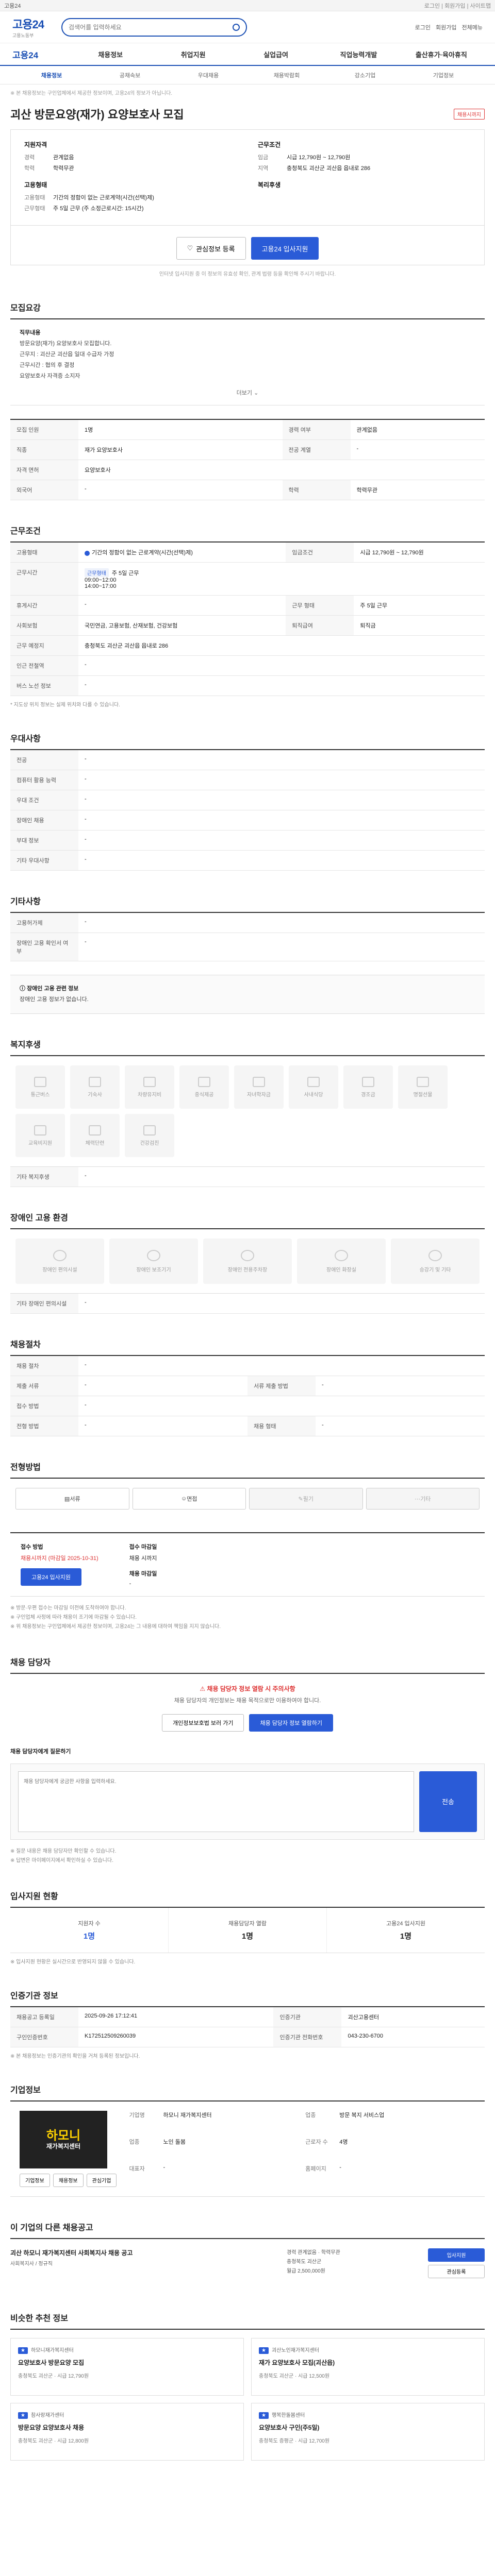 Image resolution: width=495 pixels, height=2576 pixels. What do you see at coordinates (456, 2255) in the screenshot?
I see `related-apply-button: 입사지원` at bounding box center [456, 2255].